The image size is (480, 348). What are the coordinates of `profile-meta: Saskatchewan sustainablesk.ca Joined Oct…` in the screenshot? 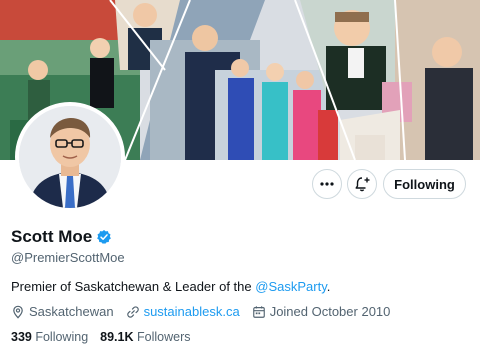 It's located at (206, 311).